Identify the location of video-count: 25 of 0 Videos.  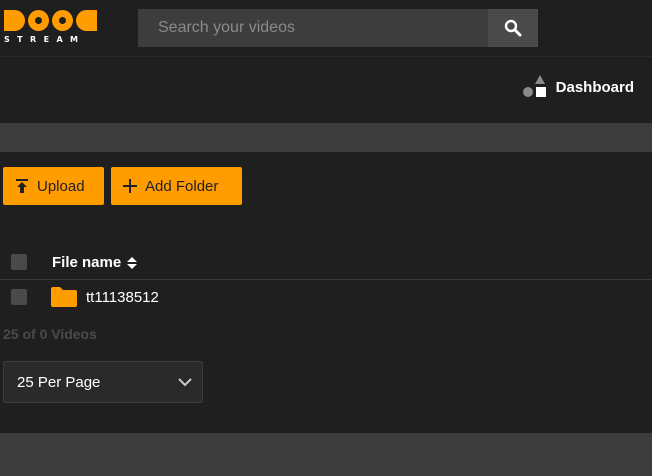
(50, 334).